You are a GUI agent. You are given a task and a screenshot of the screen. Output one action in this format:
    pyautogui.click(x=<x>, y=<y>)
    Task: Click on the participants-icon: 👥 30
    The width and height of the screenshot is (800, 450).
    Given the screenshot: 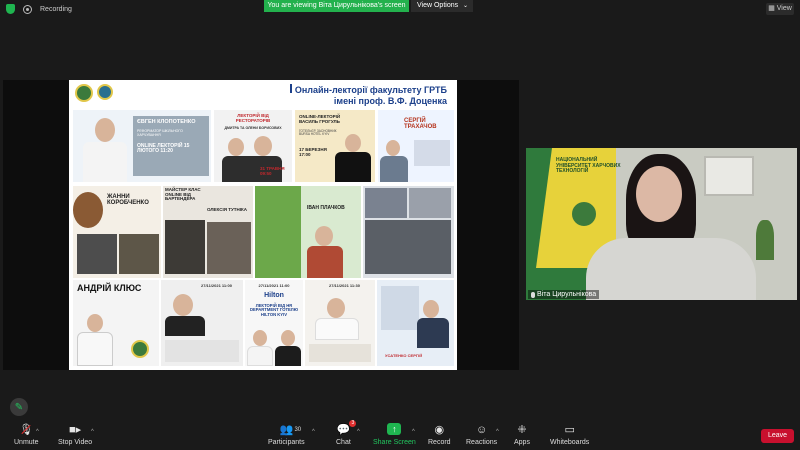 What is the action you would take?
    pyautogui.click(x=290, y=430)
    